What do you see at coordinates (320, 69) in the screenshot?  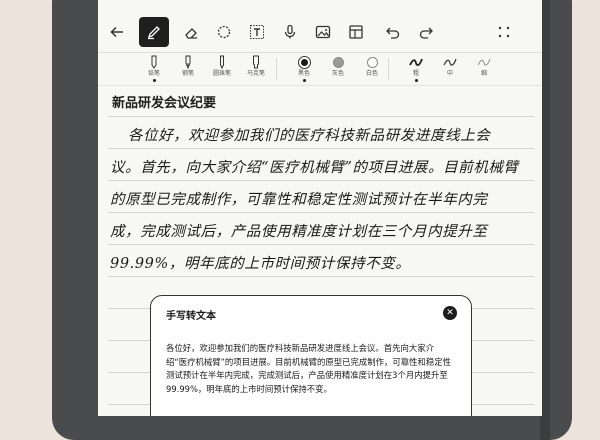 I see `pen-options: 铅笔 钢笔 圆珠笔 马克笔 黑色 灰色 白色 粗 中 细` at bounding box center [320, 69].